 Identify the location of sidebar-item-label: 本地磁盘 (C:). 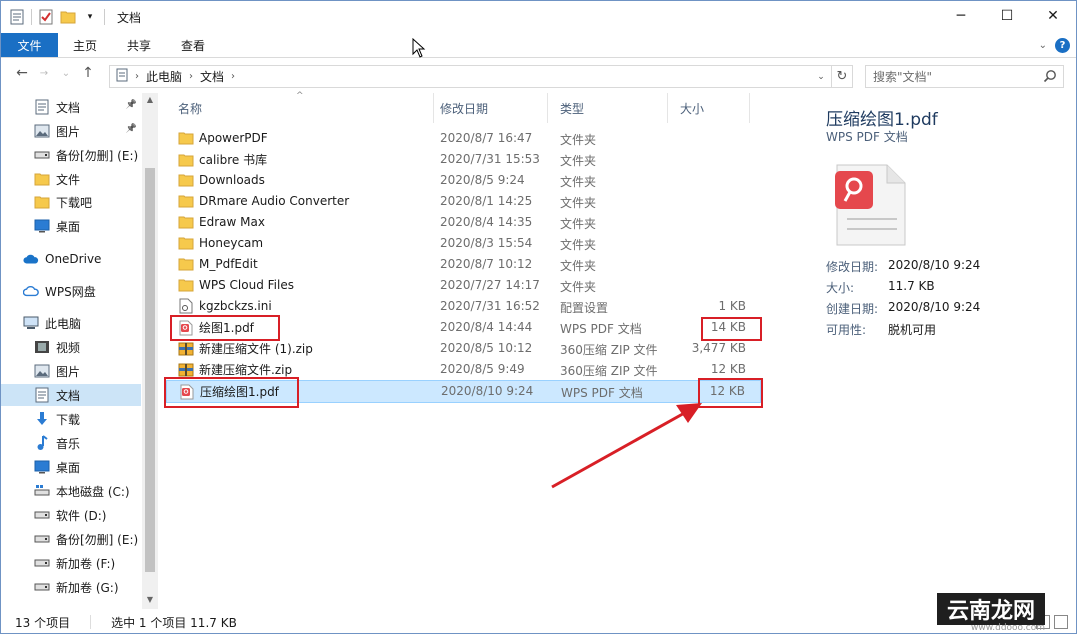
(93, 491).